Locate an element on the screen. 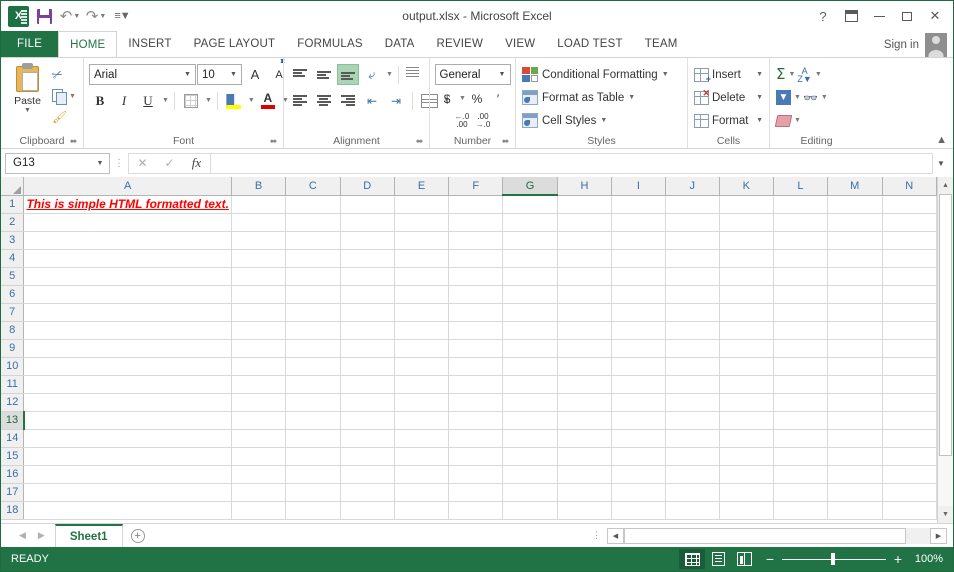  borders-button is located at coordinates (191, 100).